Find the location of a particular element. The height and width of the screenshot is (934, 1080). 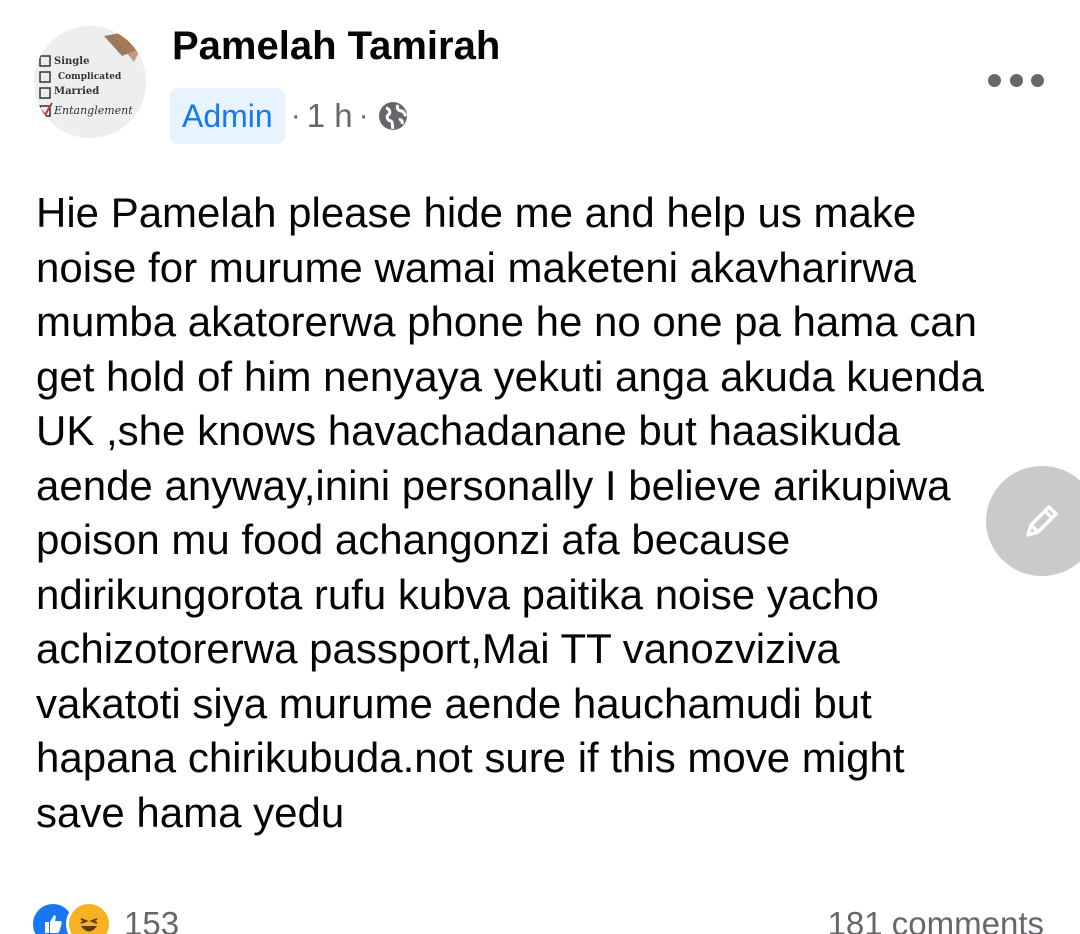

avatar: Single Complicated Married Entanglement is located at coordinates (90, 82).